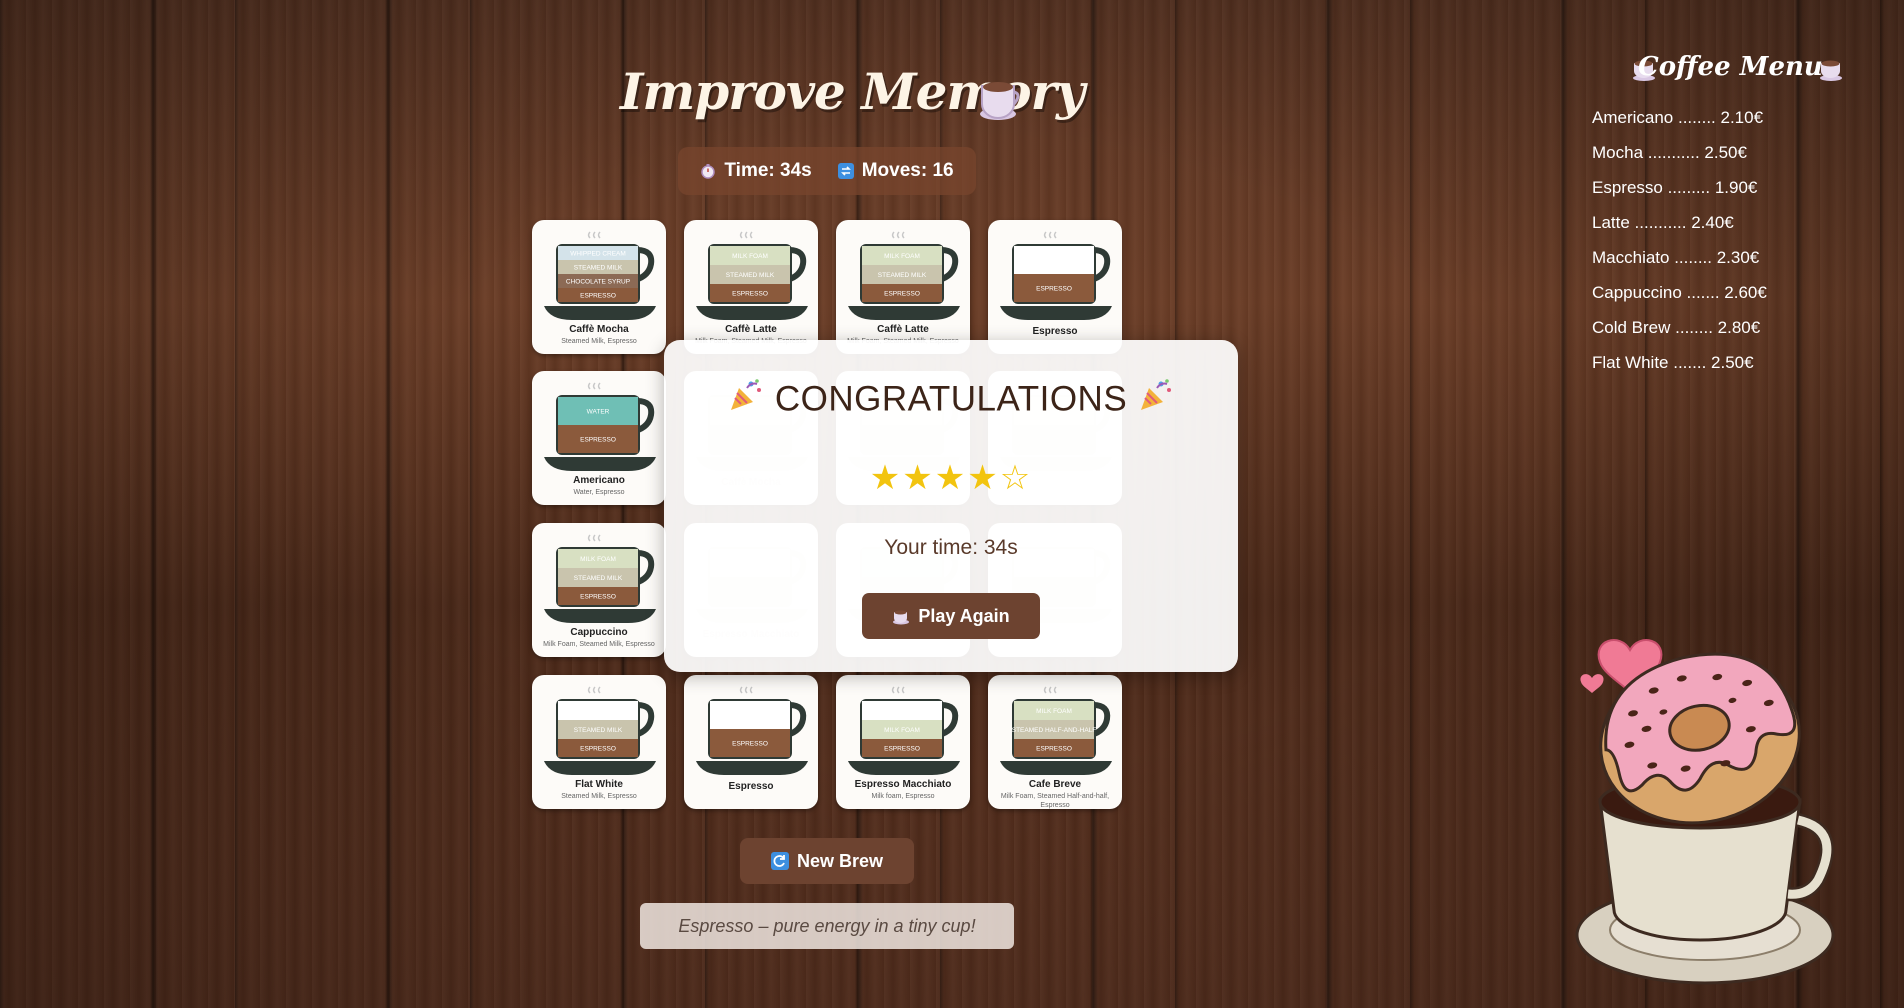 The image size is (1904, 1008). I want to click on play-again-button: Play Again, so click(951, 616).